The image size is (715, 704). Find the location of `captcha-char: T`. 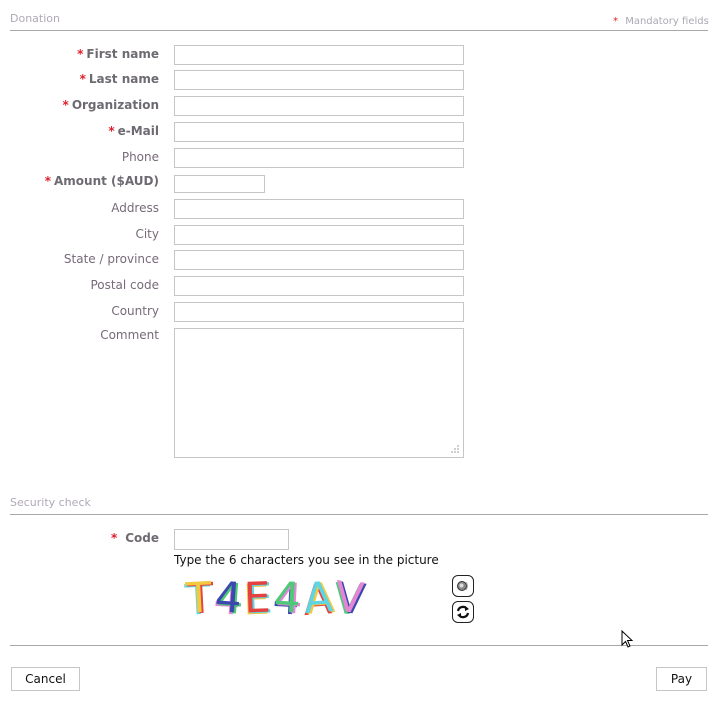

captcha-char: T is located at coordinates (200, 597).